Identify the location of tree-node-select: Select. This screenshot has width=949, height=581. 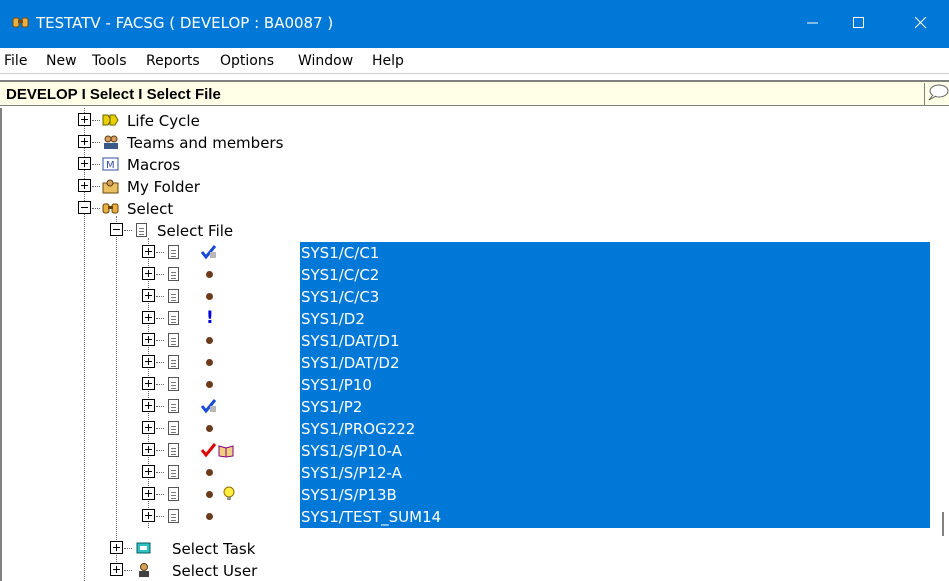
(202, 209).